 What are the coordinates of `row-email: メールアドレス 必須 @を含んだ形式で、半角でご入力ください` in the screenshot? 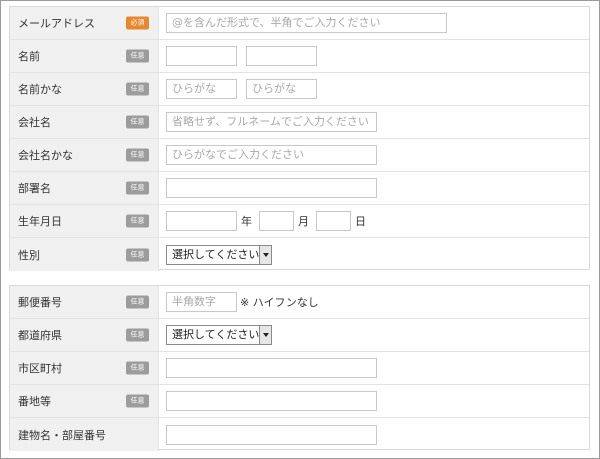 It's located at (299, 23).